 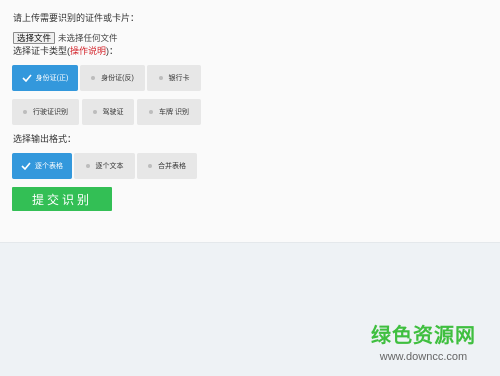 I want to click on choose-file-button: 选择文件, so click(x=34, y=37).